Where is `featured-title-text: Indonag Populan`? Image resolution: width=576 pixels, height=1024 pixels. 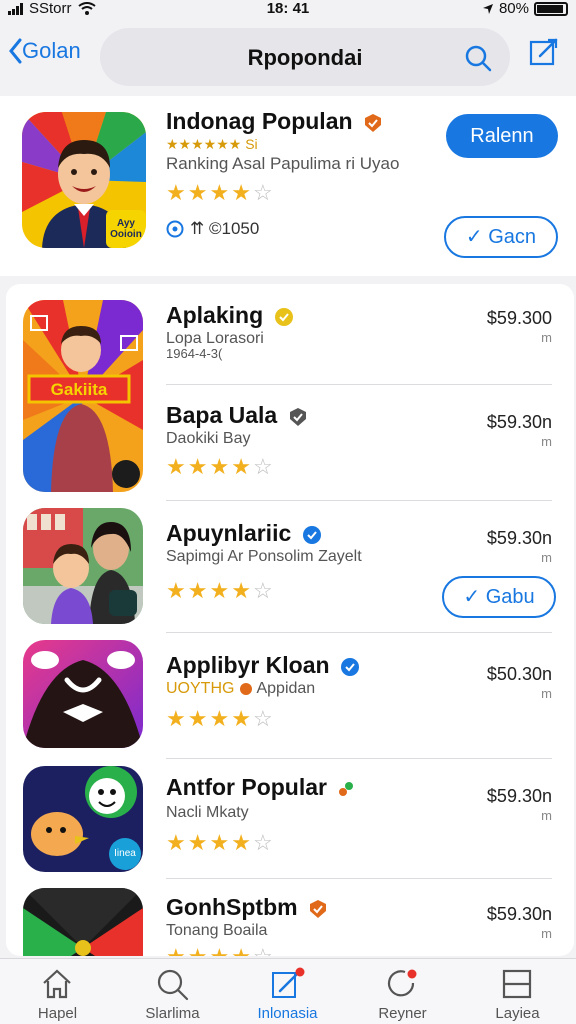
featured-title-text: Indonag Populan is located at coordinates (259, 121).